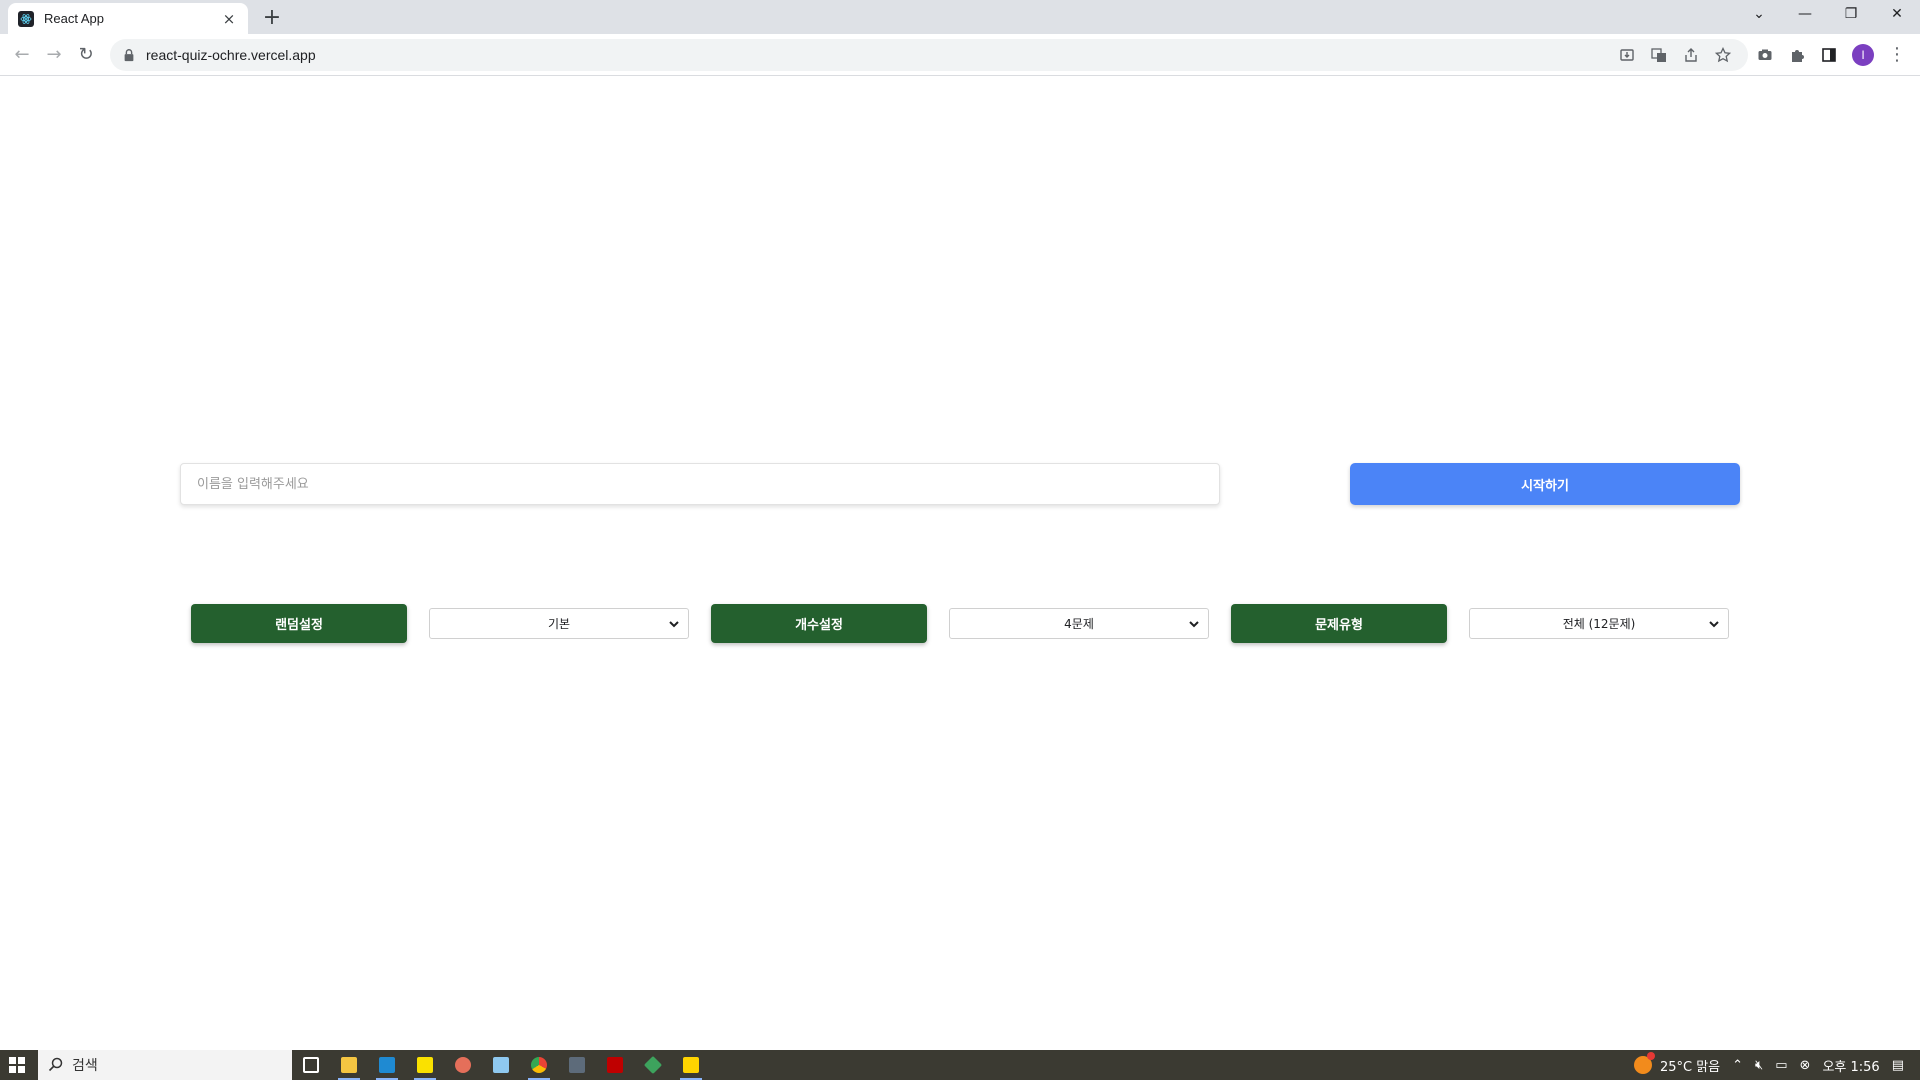 The height and width of the screenshot is (1080, 1920). I want to click on lock-icon, so click(129, 55).